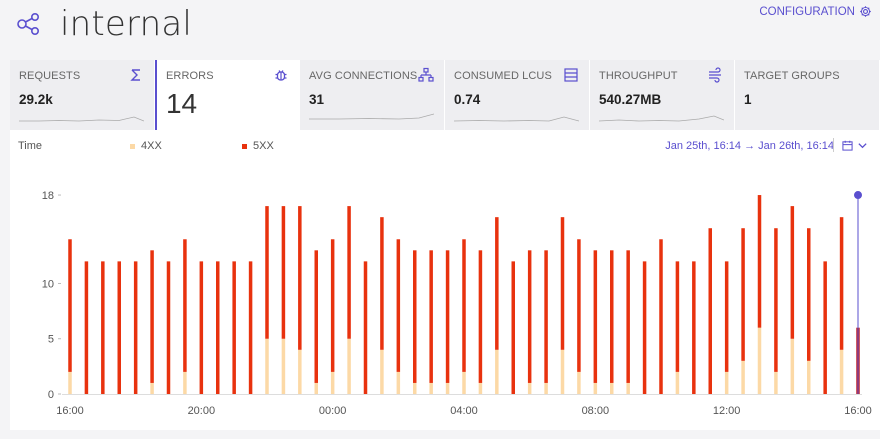 The image size is (880, 439). I want to click on date-range-picker: Jan 25th, 16:14 → Jan 26th, 16:14, so click(749, 146).